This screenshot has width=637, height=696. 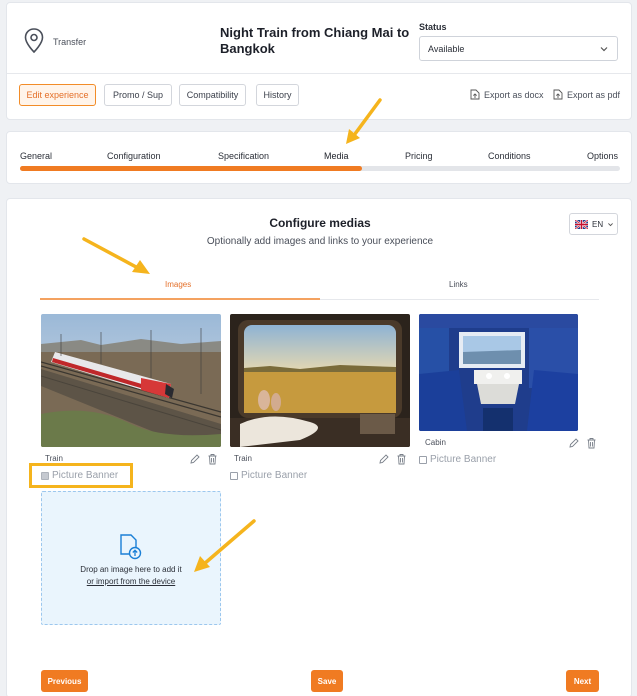 What do you see at coordinates (446, 49) in the screenshot?
I see `status-value: Available` at bounding box center [446, 49].